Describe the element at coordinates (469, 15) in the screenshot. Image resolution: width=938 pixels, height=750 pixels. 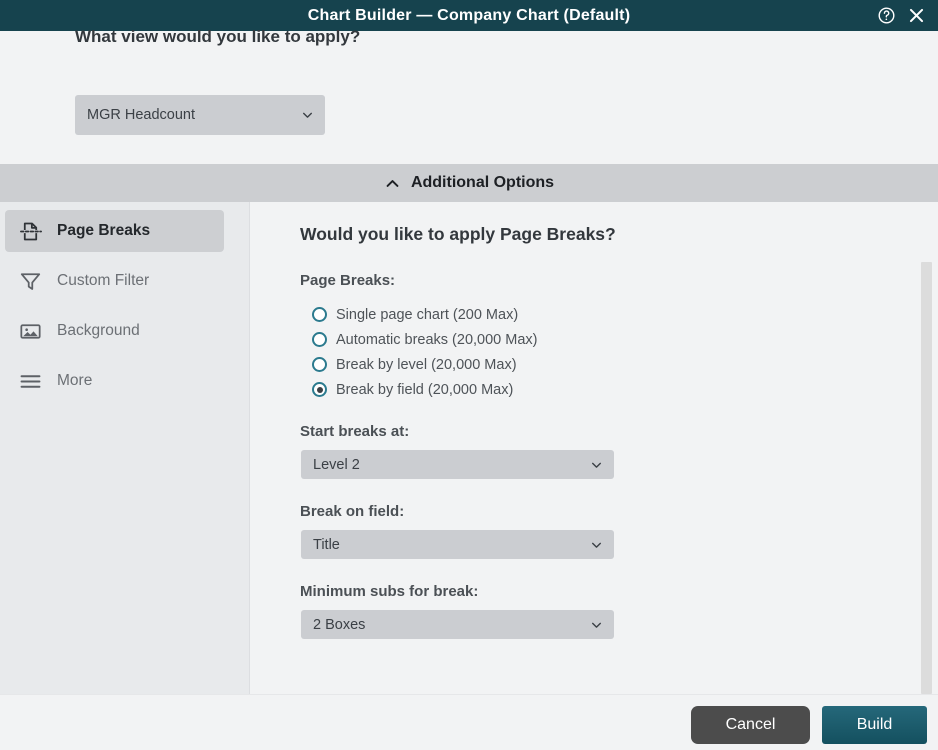
I see `window-title: Chart Builder — Company Chart (Default)` at that location.